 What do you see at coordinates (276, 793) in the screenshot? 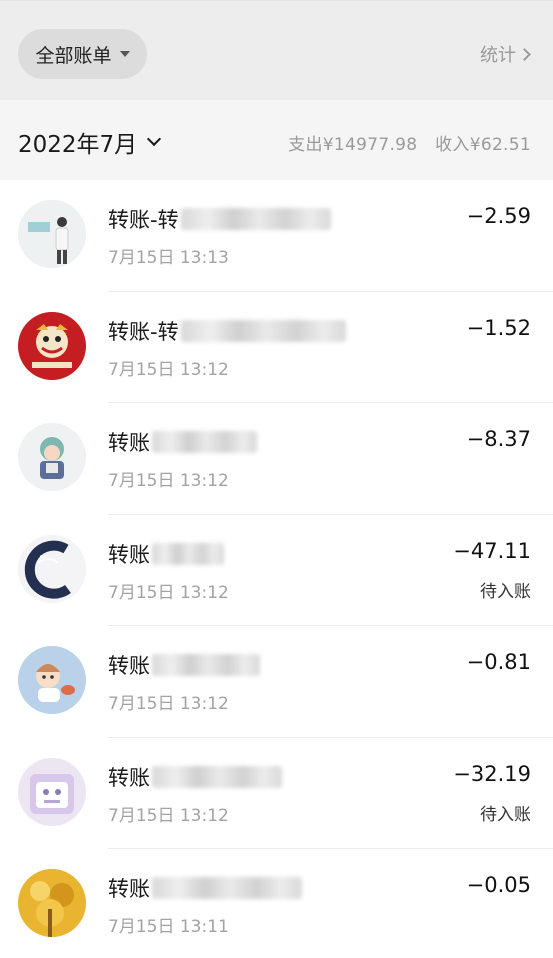
I see `transaction-row: 转账 7月15日 13:12 −32.19 待入账` at bounding box center [276, 793].